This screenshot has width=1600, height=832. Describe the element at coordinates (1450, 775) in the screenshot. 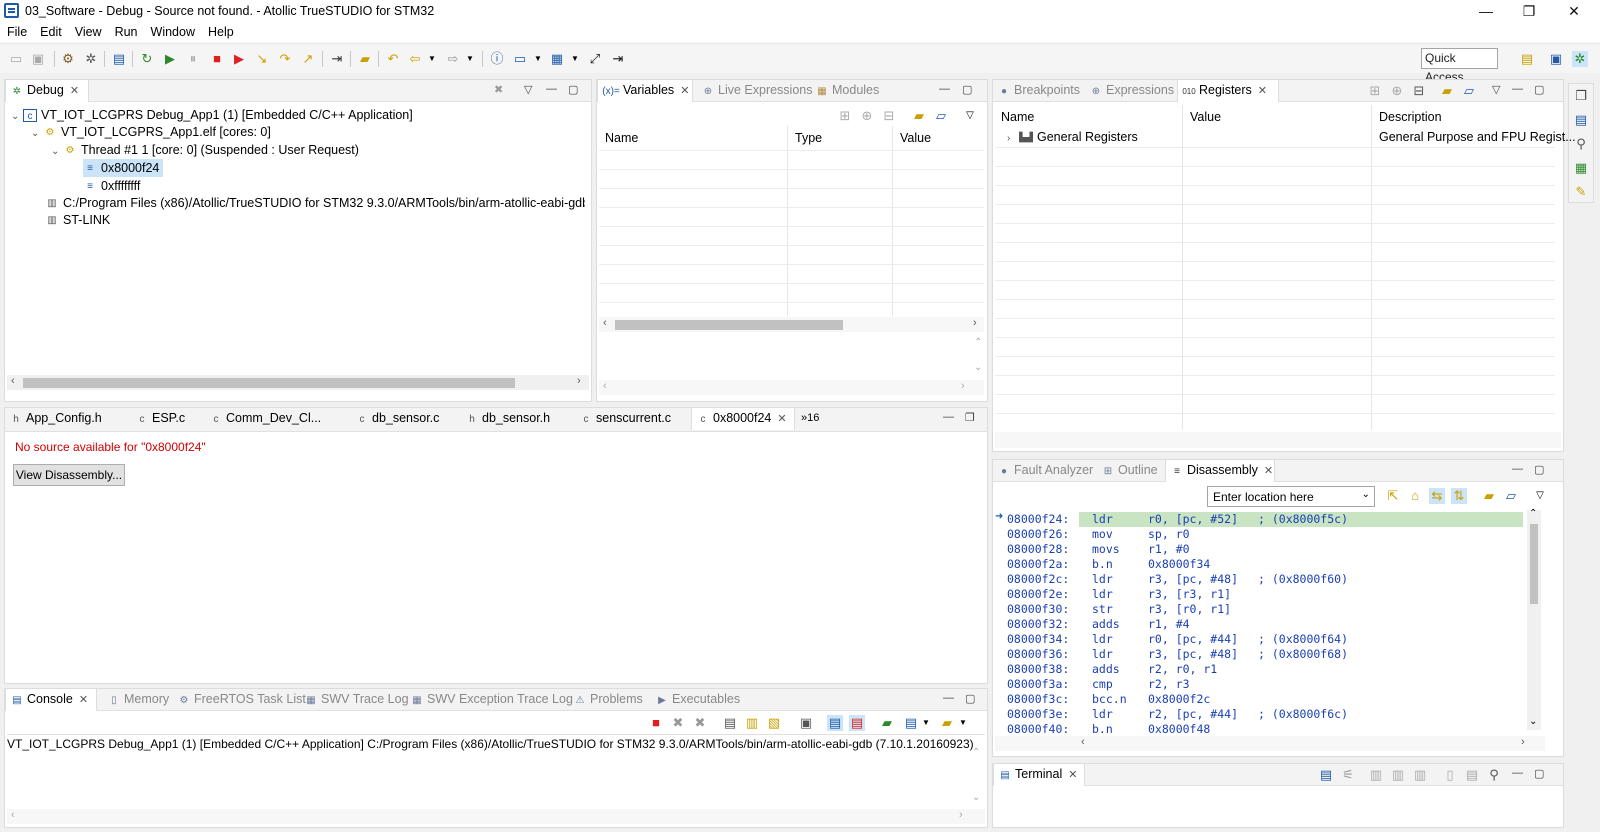

I see `copy-icon: ▯` at that location.